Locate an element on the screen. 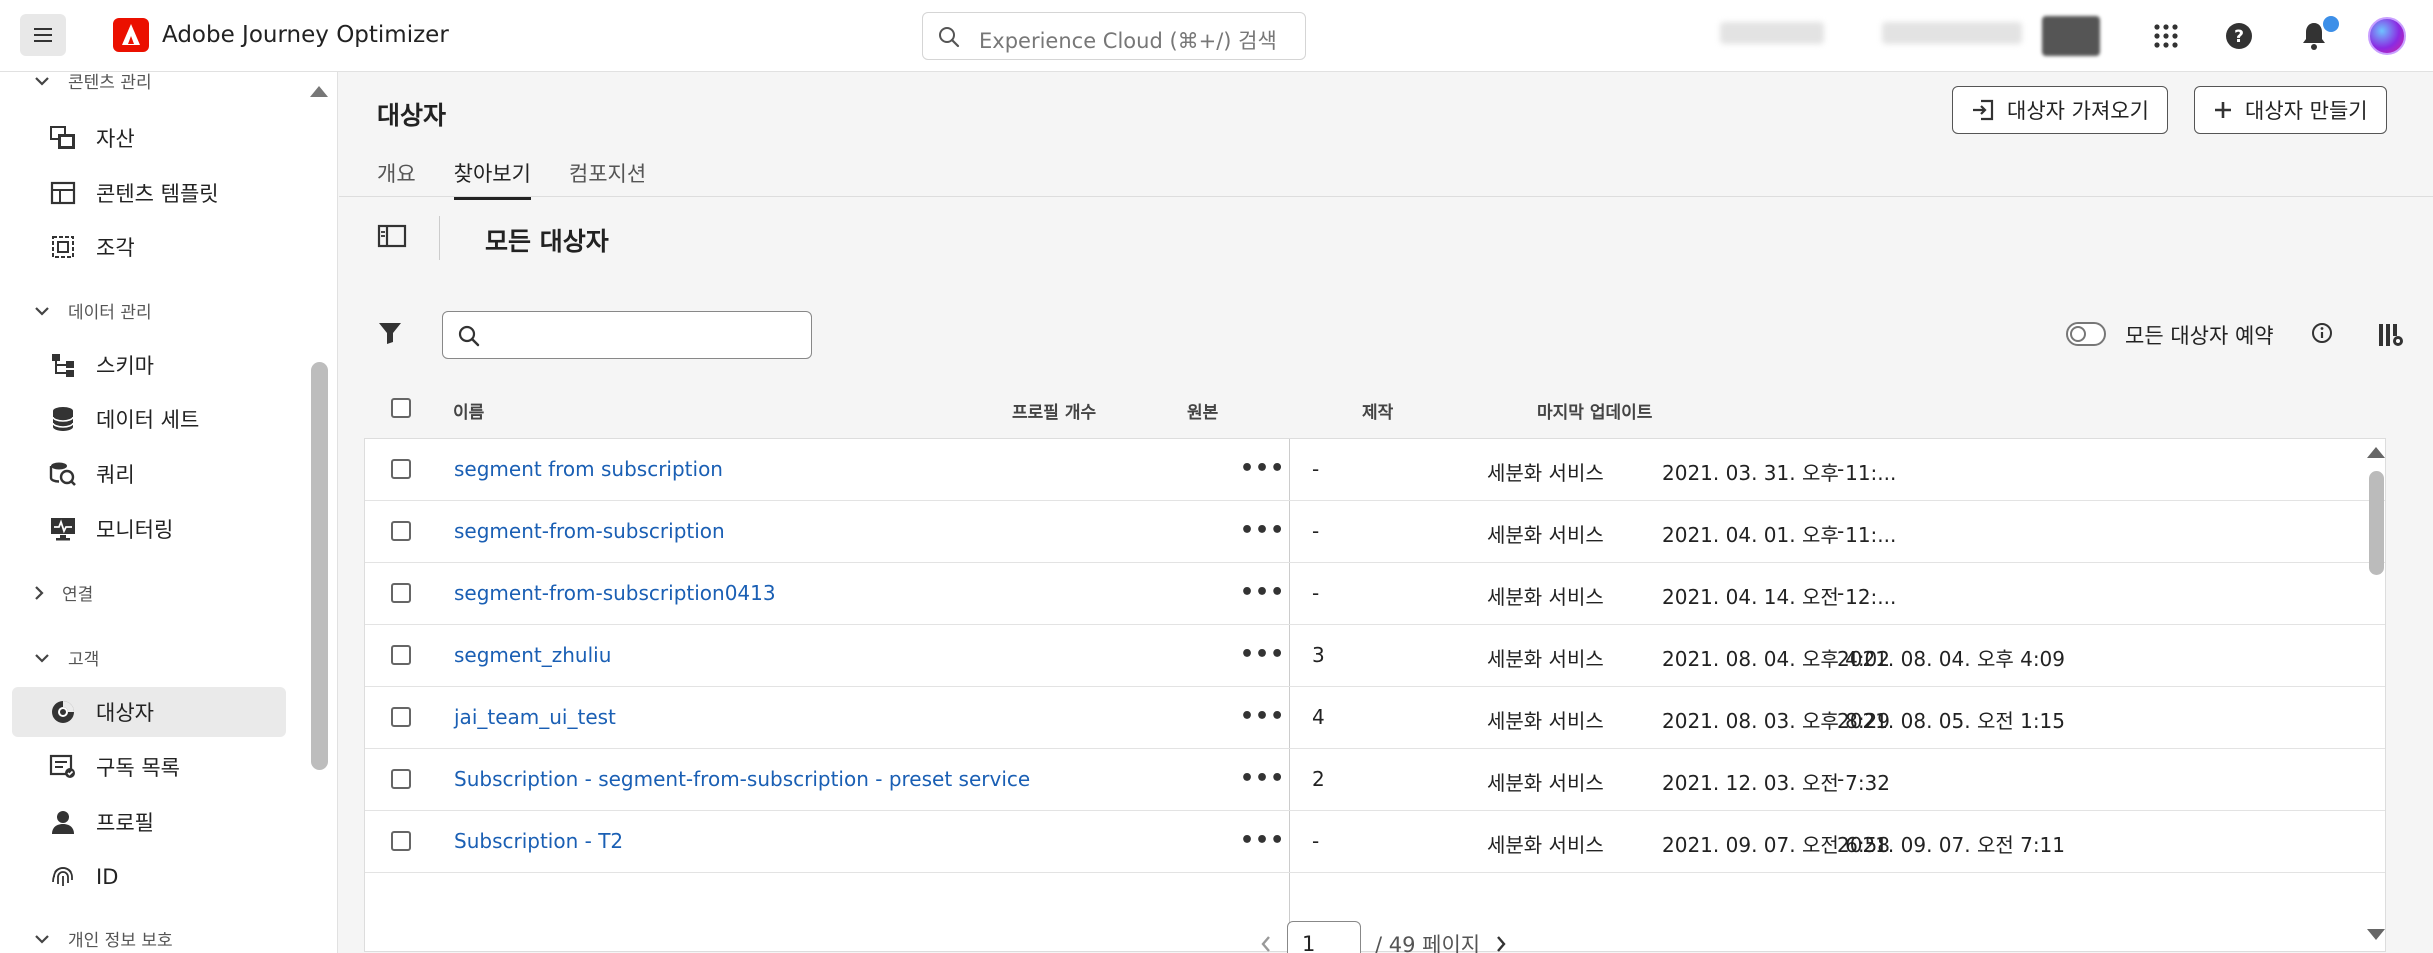  sidebar-scroll-up-arrow is located at coordinates (319, 91).